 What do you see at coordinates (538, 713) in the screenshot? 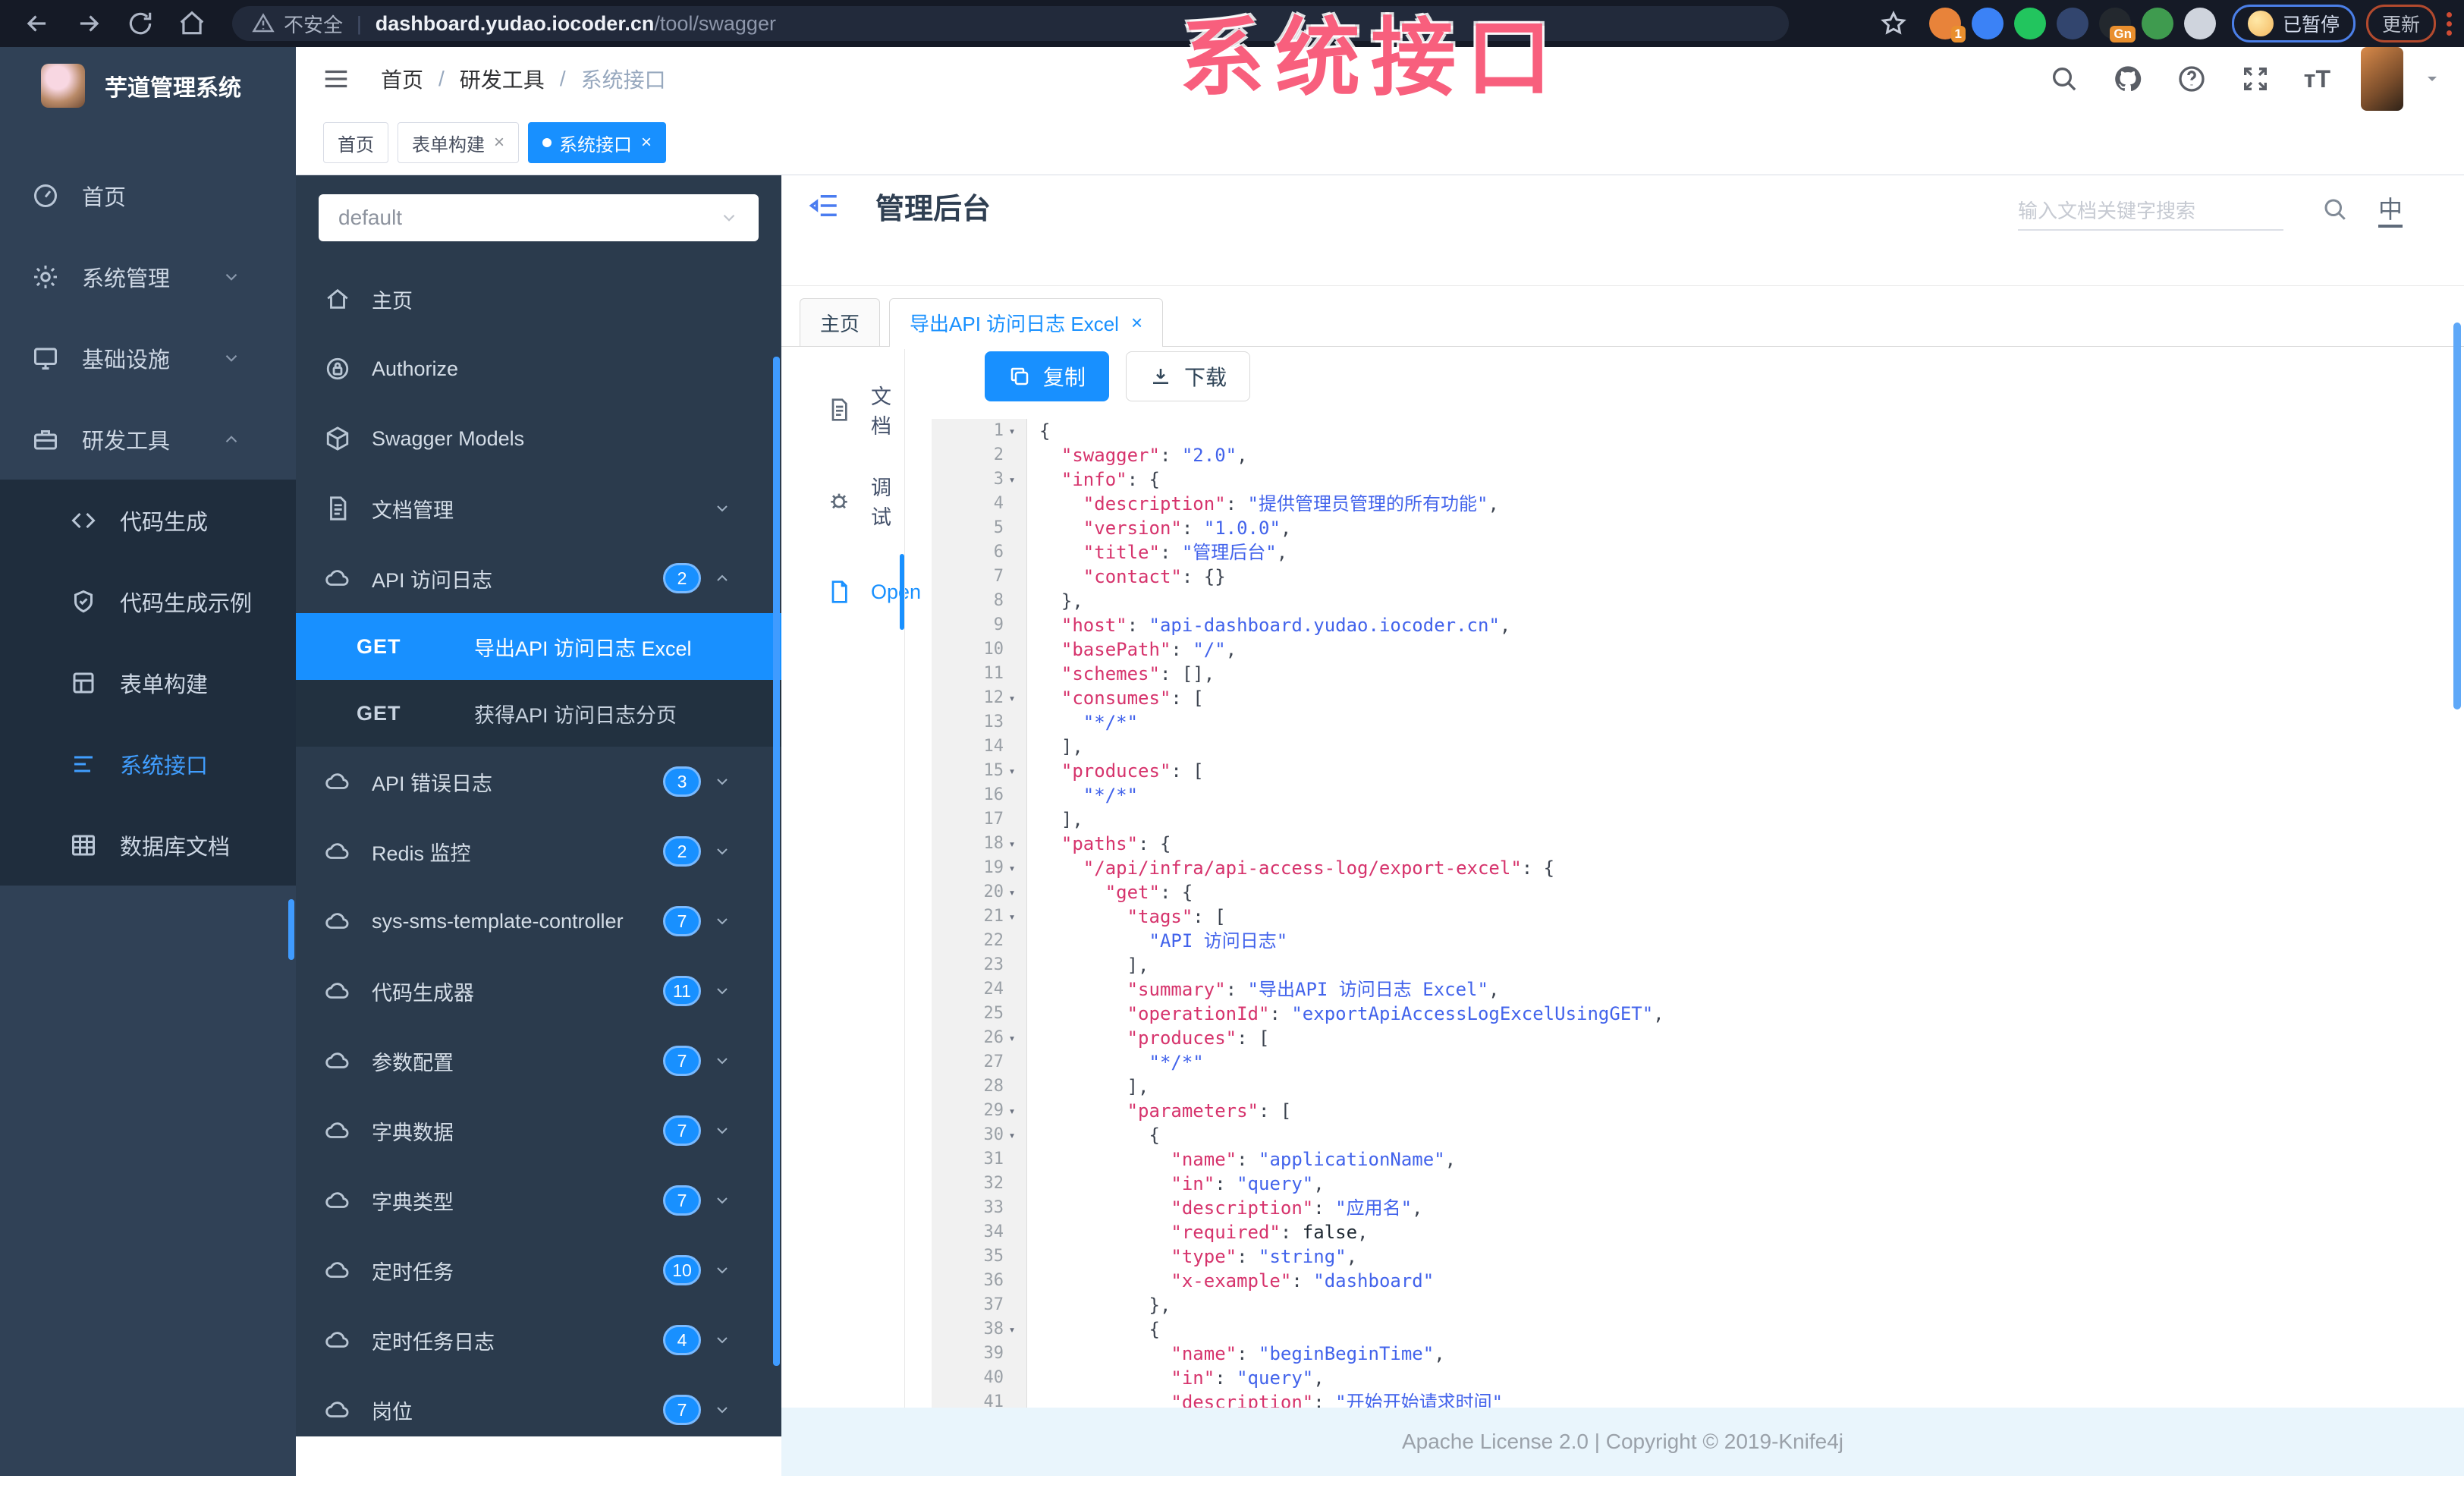
I see `api-operation-1: GET 获得API 访问日志分页` at bounding box center [538, 713].